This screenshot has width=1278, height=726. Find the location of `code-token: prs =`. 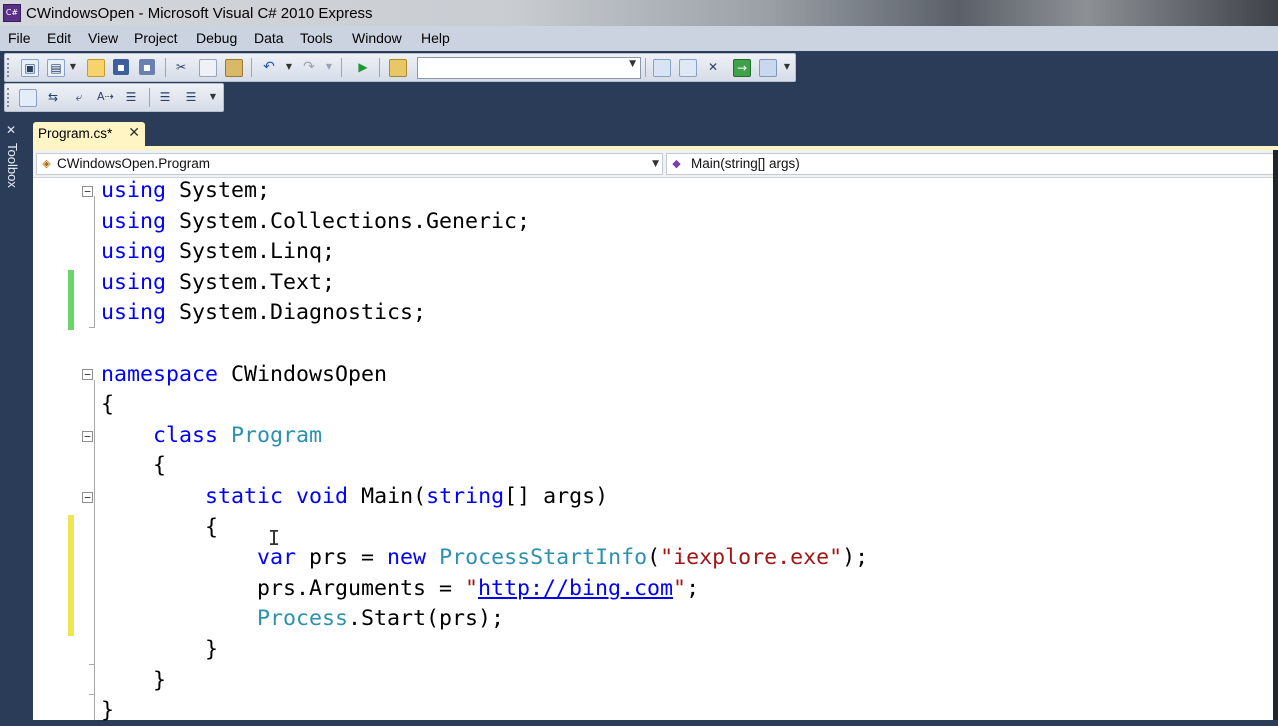

code-token: prs = is located at coordinates (342, 558).